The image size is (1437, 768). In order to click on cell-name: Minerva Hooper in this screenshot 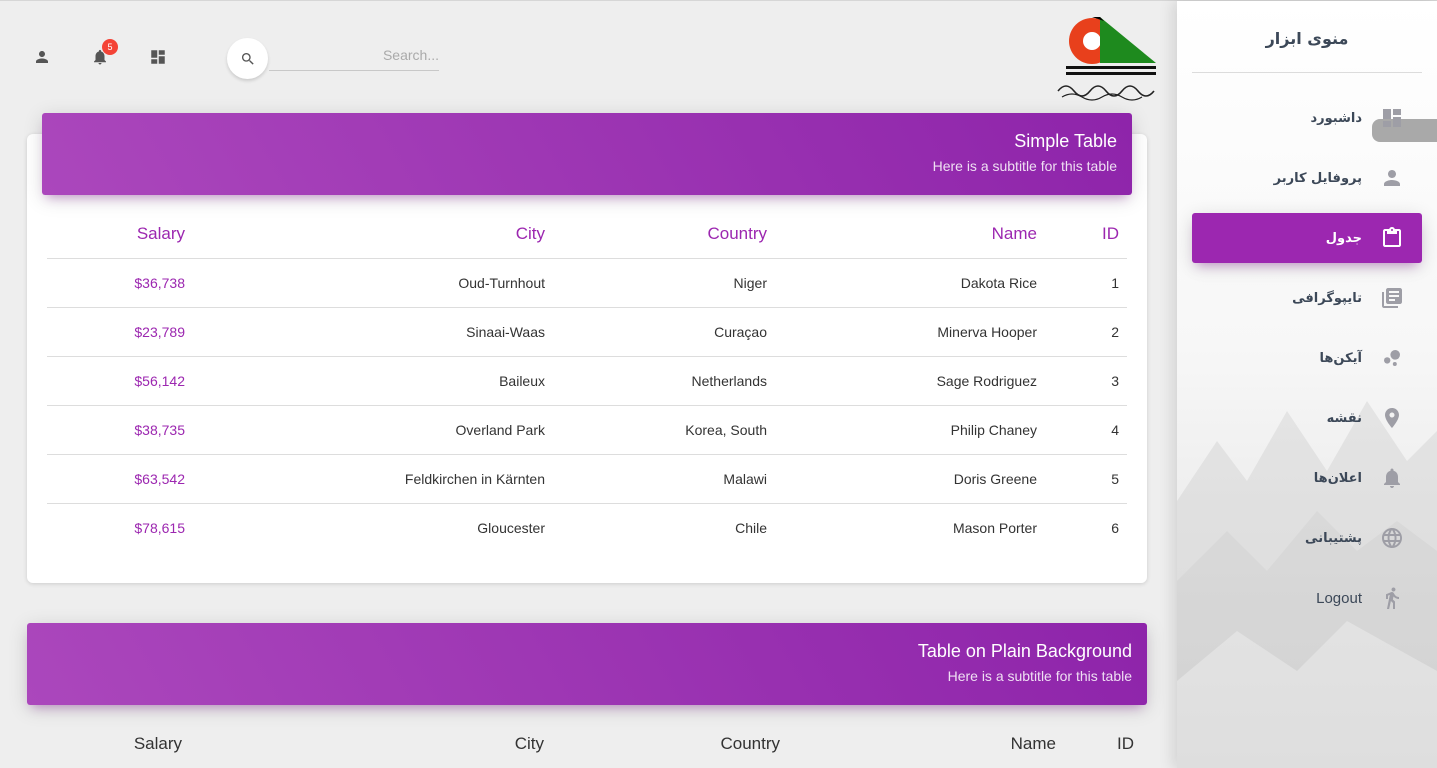, I will do `click(910, 332)`.